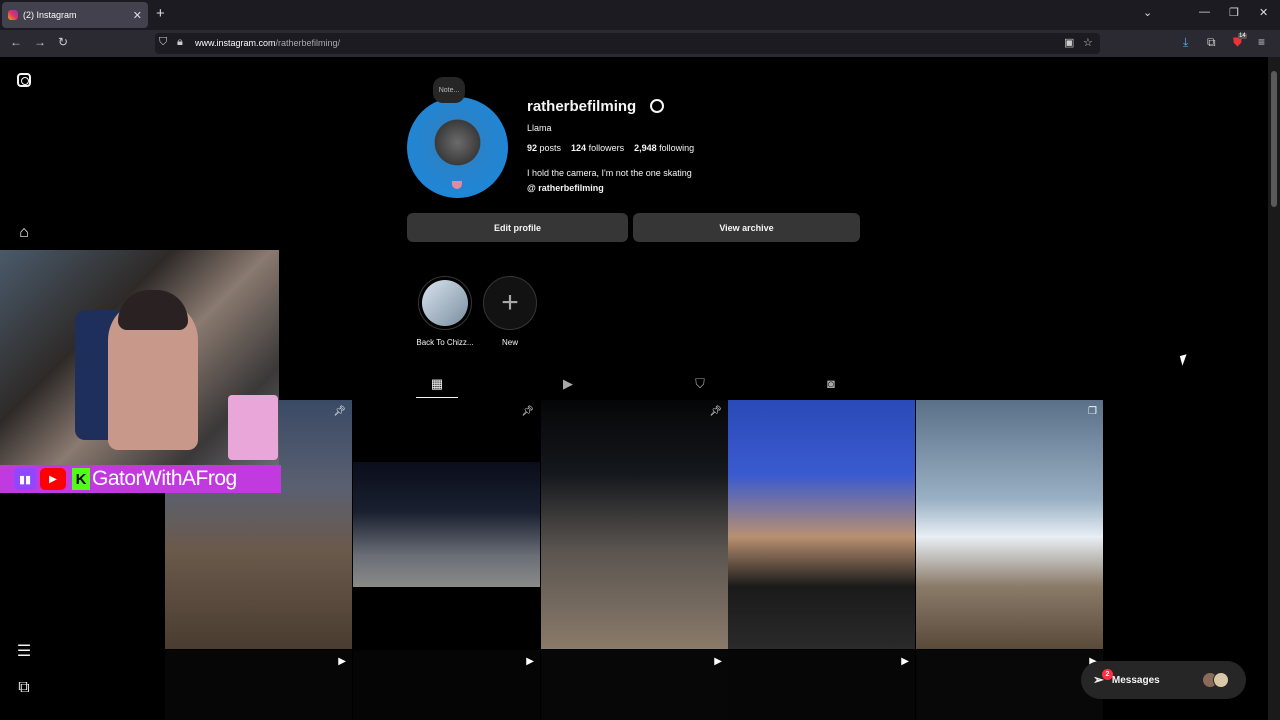  I want to click on also-from-meta-icon: ⧉, so click(24, 688).